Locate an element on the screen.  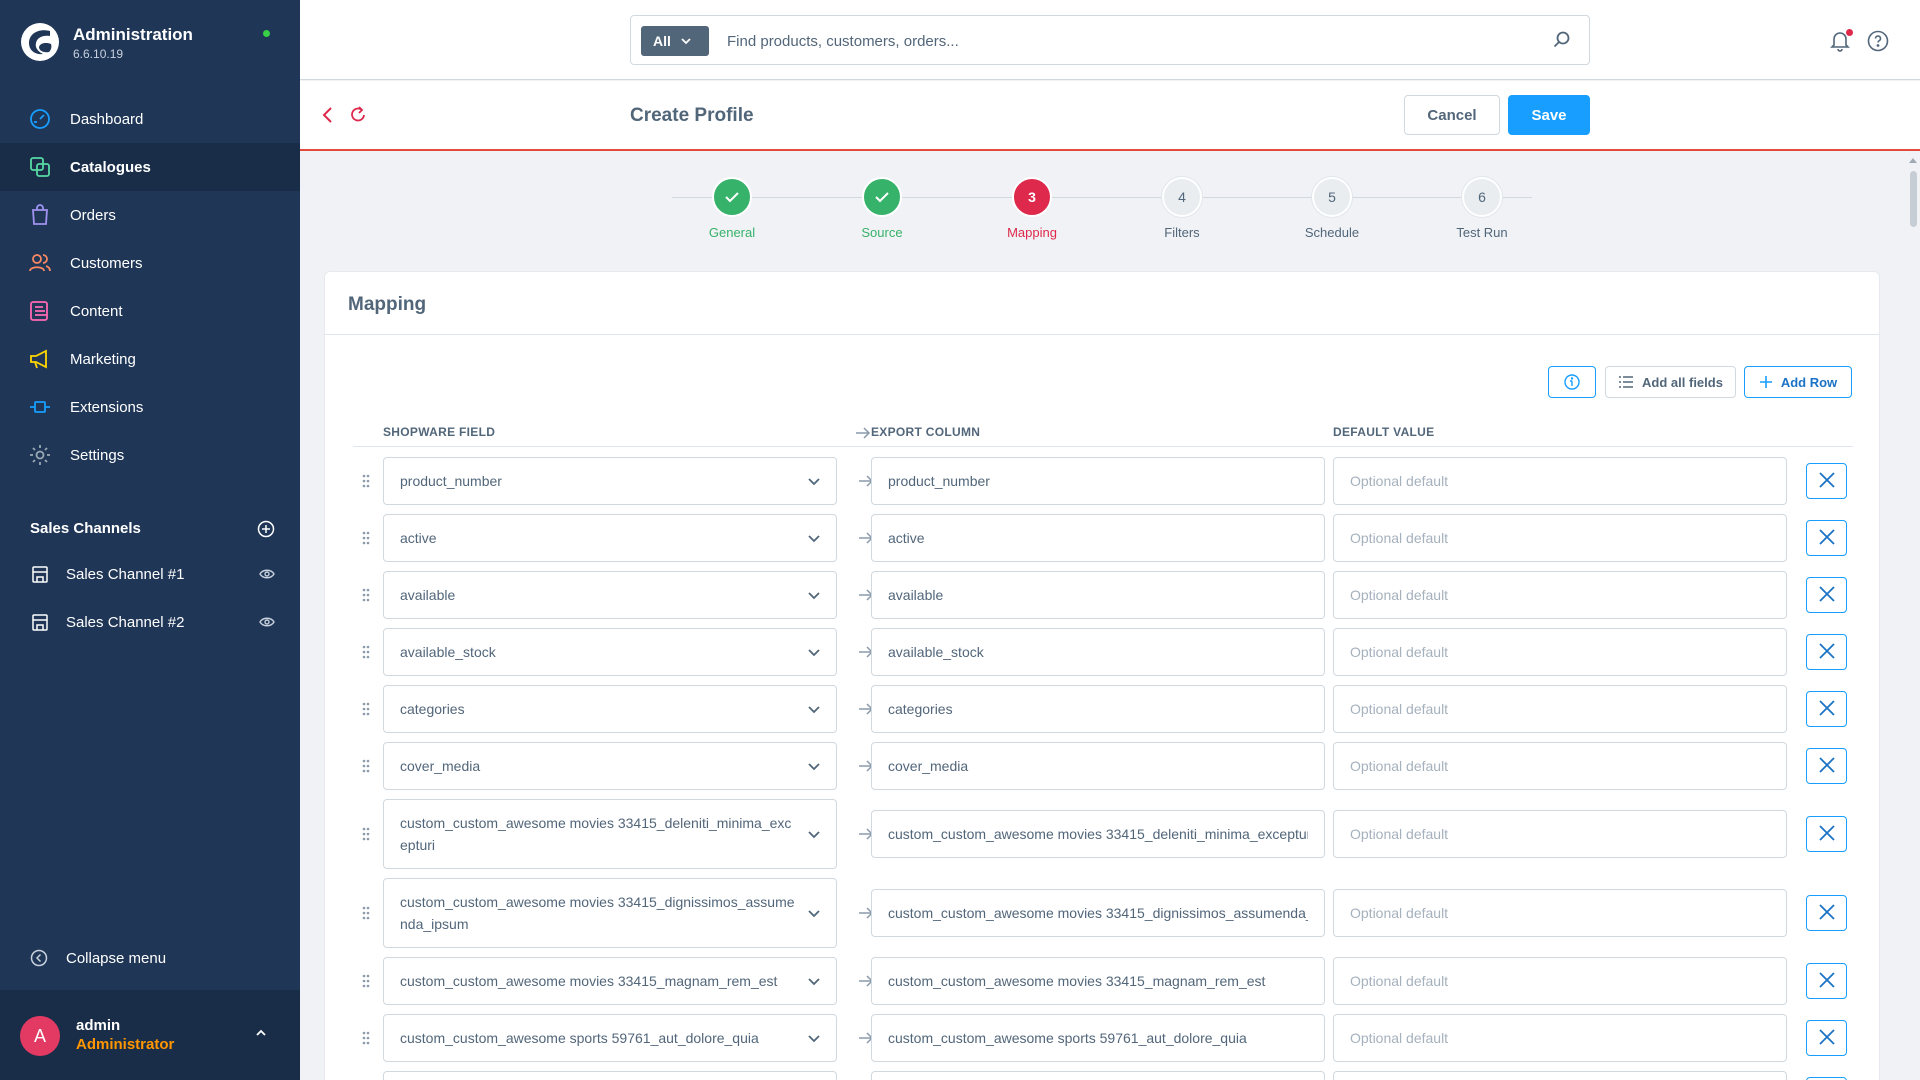
step-schedule: 5 Schedule is located at coordinates (1332, 208).